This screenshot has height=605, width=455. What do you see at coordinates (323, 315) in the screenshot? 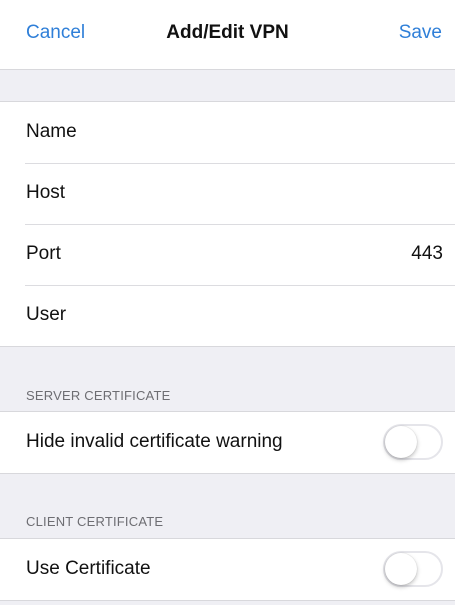
I see `user-input` at bounding box center [323, 315].